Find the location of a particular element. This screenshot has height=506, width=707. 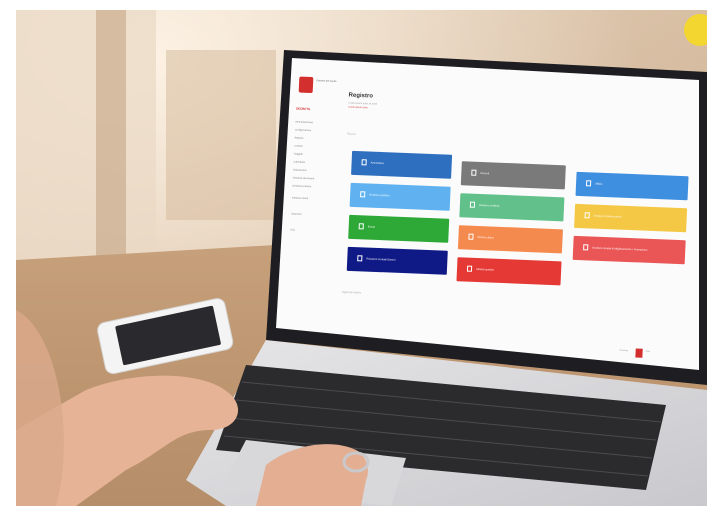

page-title: Registro is located at coordinates (361, 96).